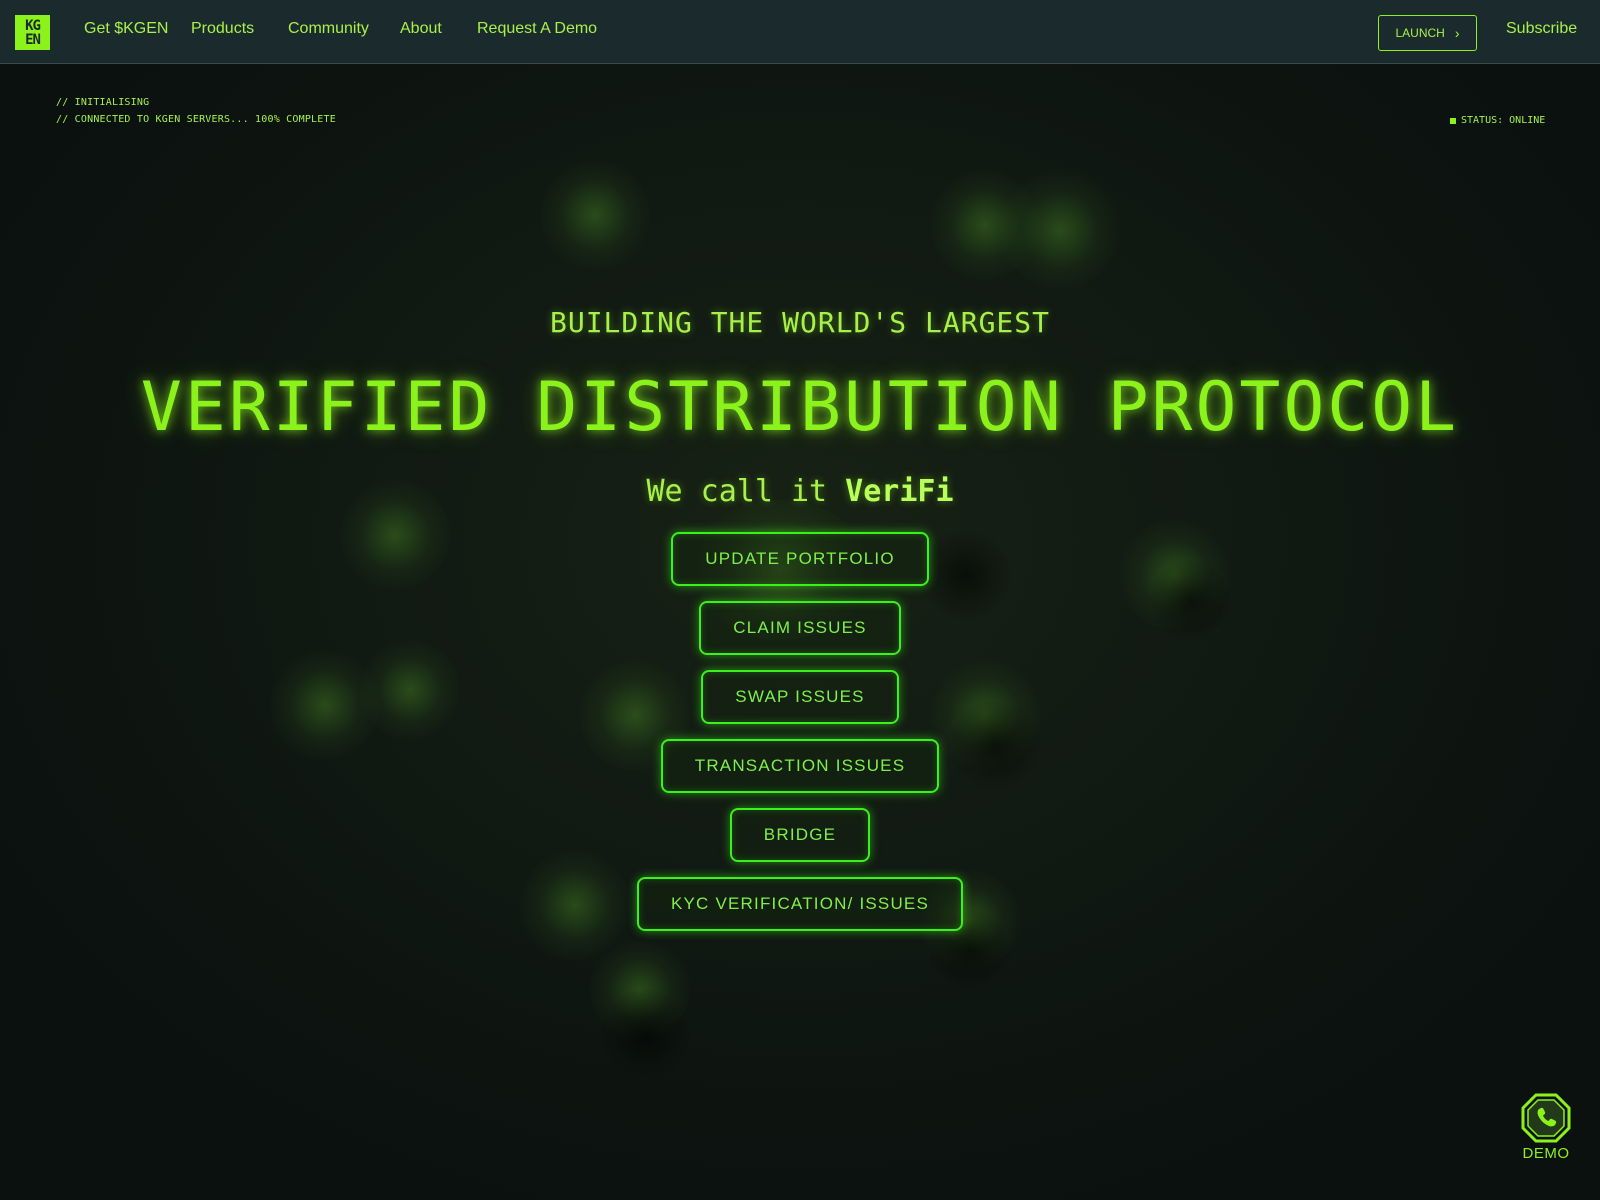 This screenshot has height=1200, width=1600. I want to click on transaction-issues-button: TRANSACTION ISSUES, so click(800, 766).